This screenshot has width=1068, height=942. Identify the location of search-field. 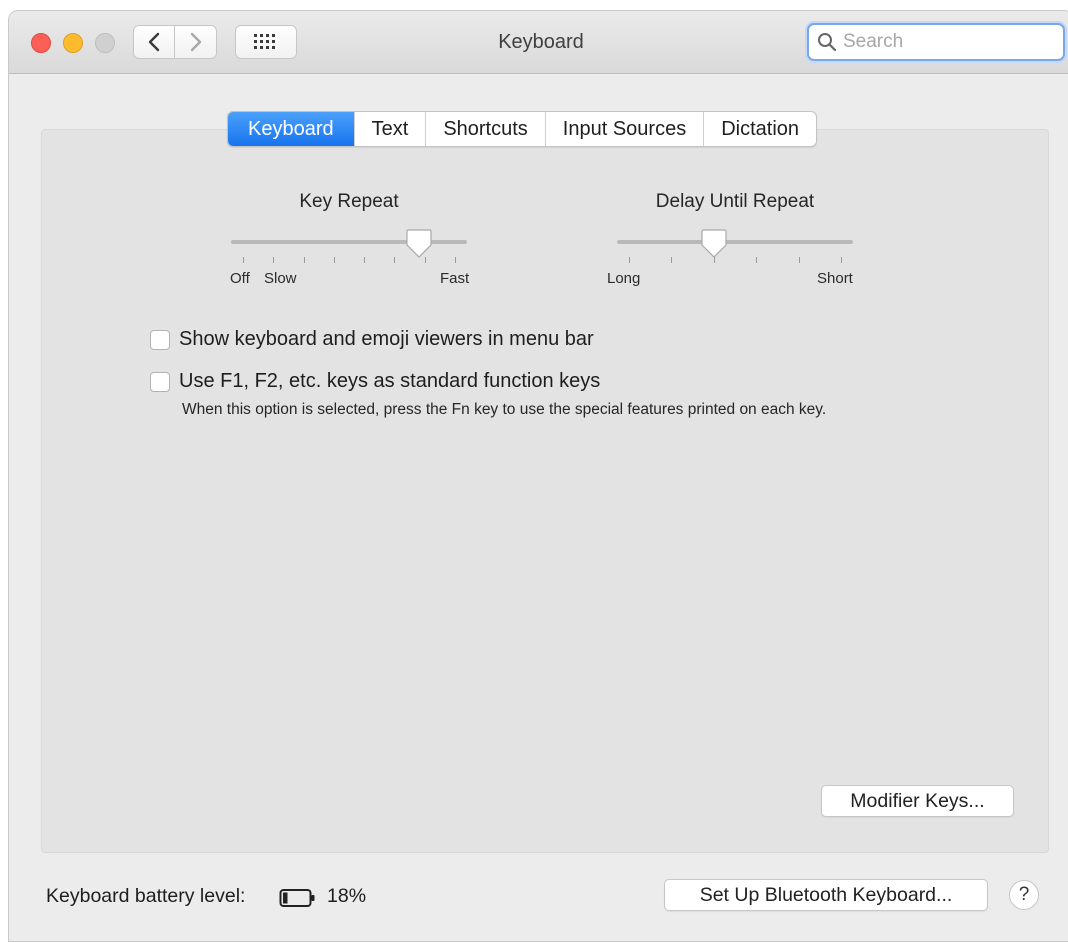
(936, 42).